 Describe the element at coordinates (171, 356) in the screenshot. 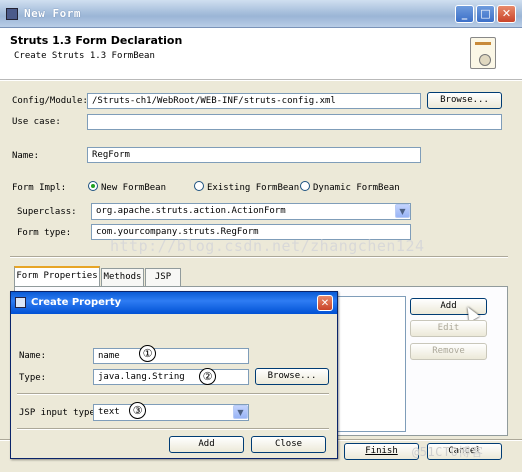

I see `dialog-name-field: name` at that location.